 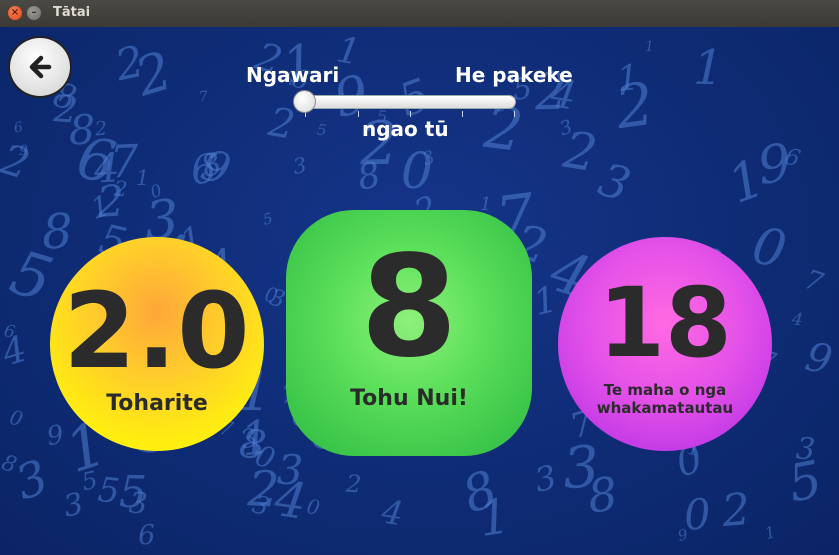 I want to click on difficulty-easy-label: Ngawari, so click(x=293, y=75).